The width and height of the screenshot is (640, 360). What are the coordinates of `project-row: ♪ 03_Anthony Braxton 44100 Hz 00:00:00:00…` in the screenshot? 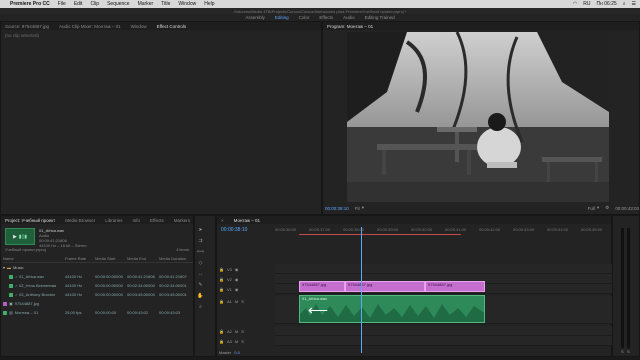 It's located at (98, 294).